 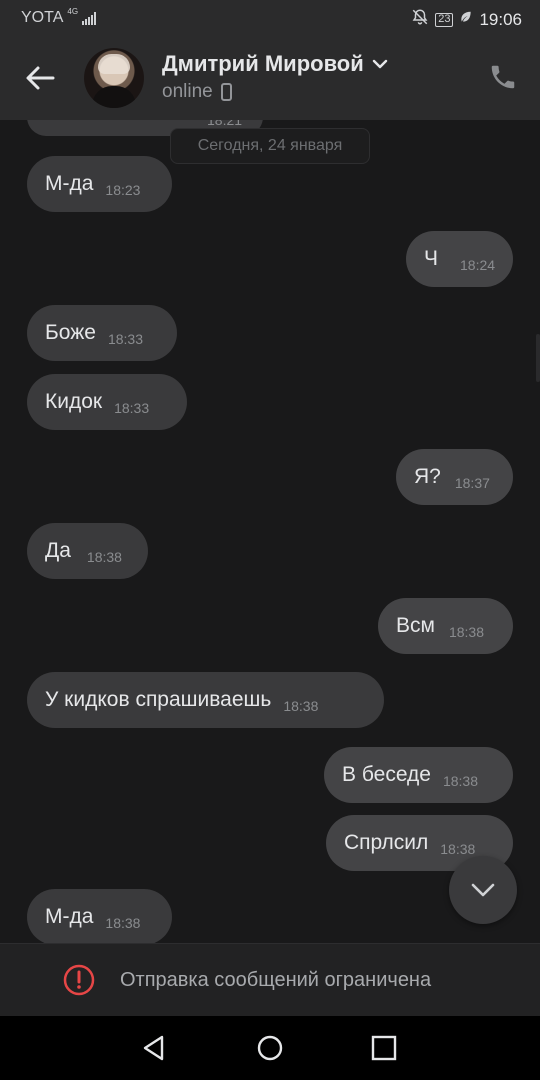 I want to click on messaging-restricted-banner: Отправка сообщений ограничена, so click(x=270, y=979).